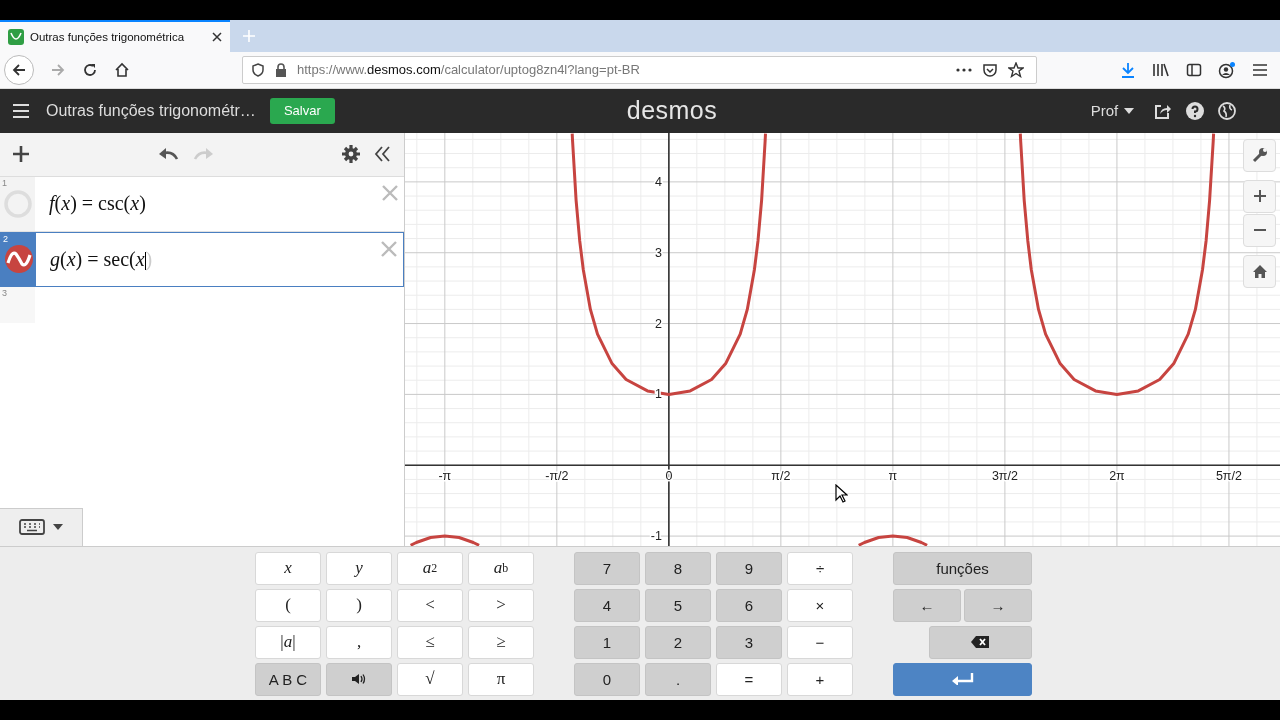  Describe the element at coordinates (607, 605) in the screenshot. I see `keypad-key: 4` at that location.